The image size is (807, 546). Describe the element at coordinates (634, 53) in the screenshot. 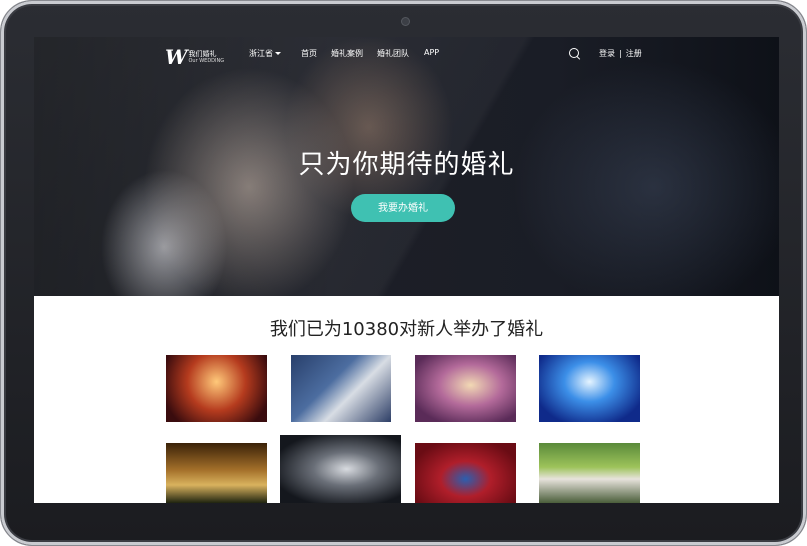

I see `register-link: 注册` at that location.